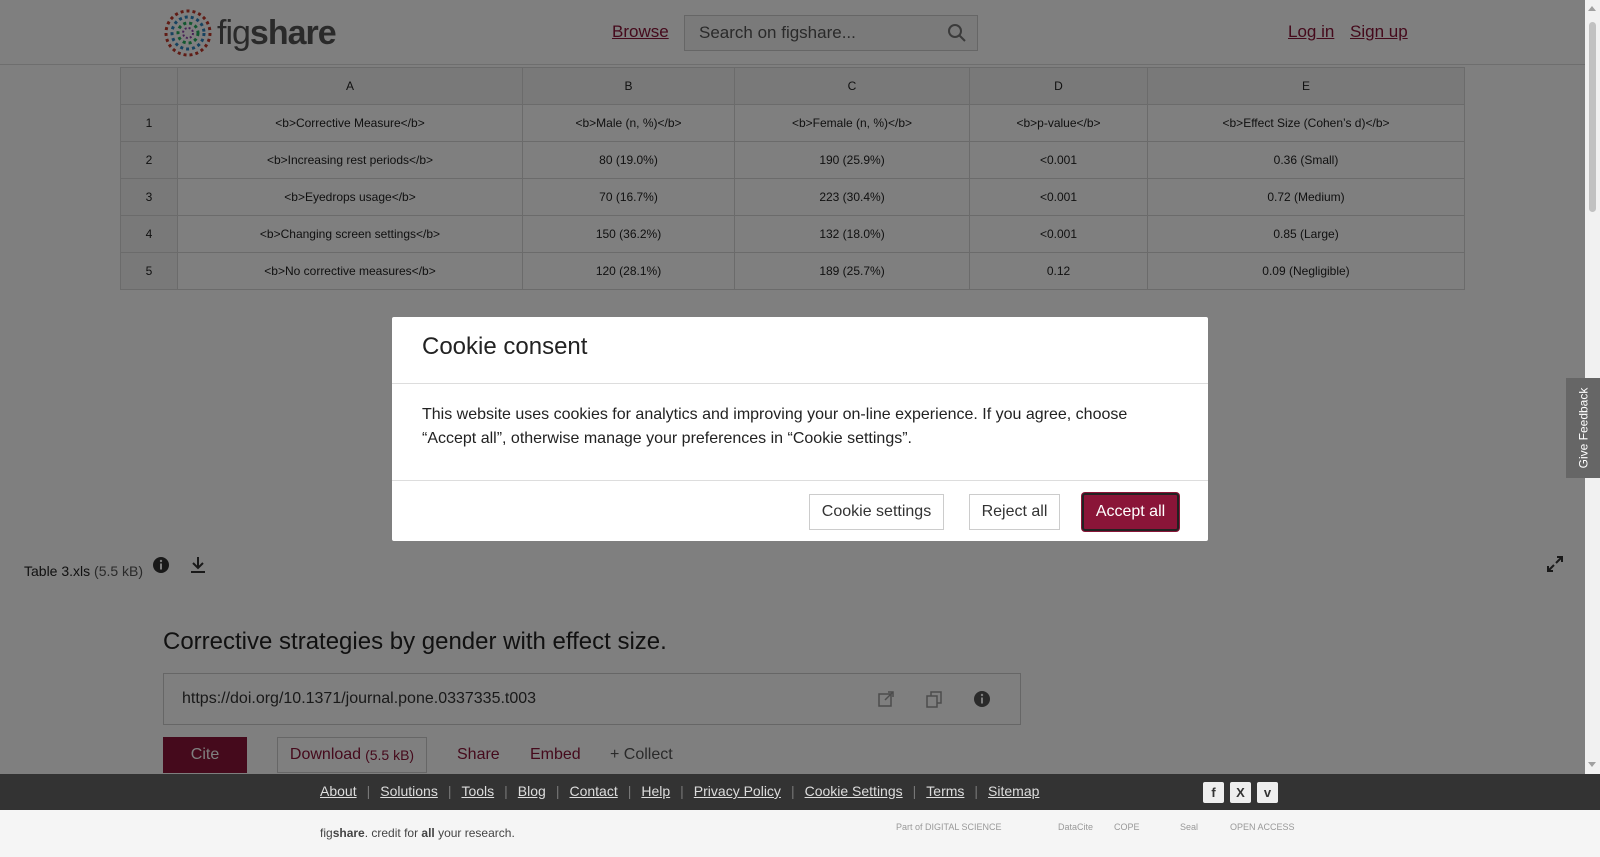 Image resolution: width=1600 pixels, height=857 pixels. I want to click on footer-link-cookie-settings: Cookie Settings, so click(854, 791).